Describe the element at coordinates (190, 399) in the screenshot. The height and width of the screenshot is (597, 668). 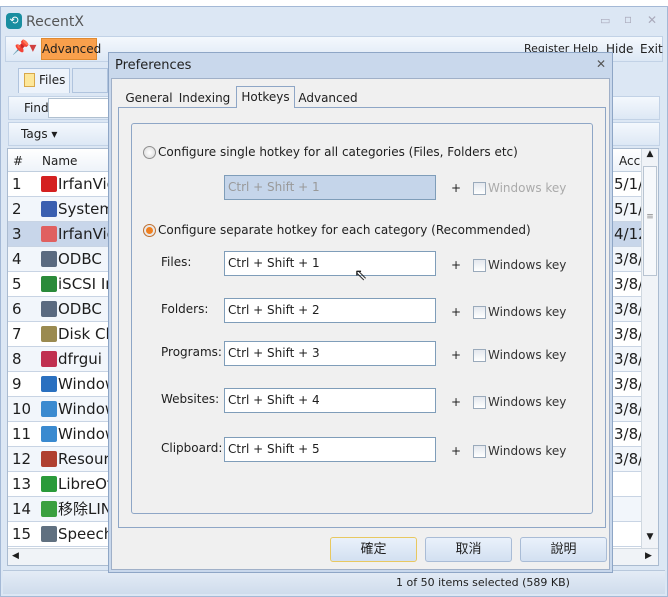
I see `category-label: Websites:` at that location.